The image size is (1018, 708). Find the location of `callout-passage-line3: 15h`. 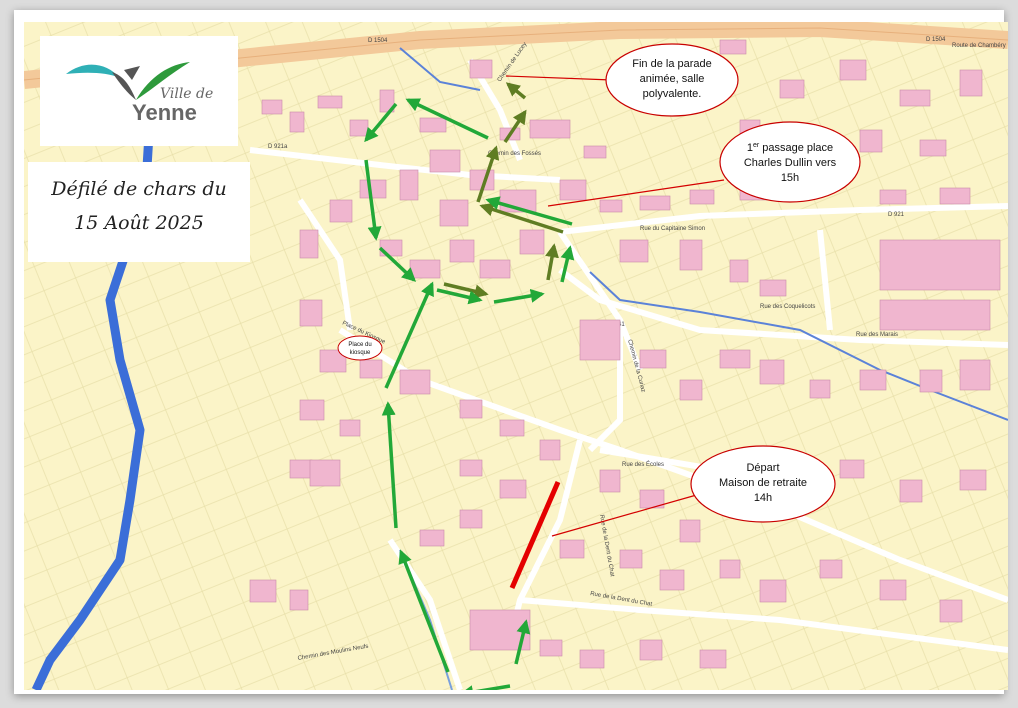

callout-passage-line3: 15h is located at coordinates (790, 178).